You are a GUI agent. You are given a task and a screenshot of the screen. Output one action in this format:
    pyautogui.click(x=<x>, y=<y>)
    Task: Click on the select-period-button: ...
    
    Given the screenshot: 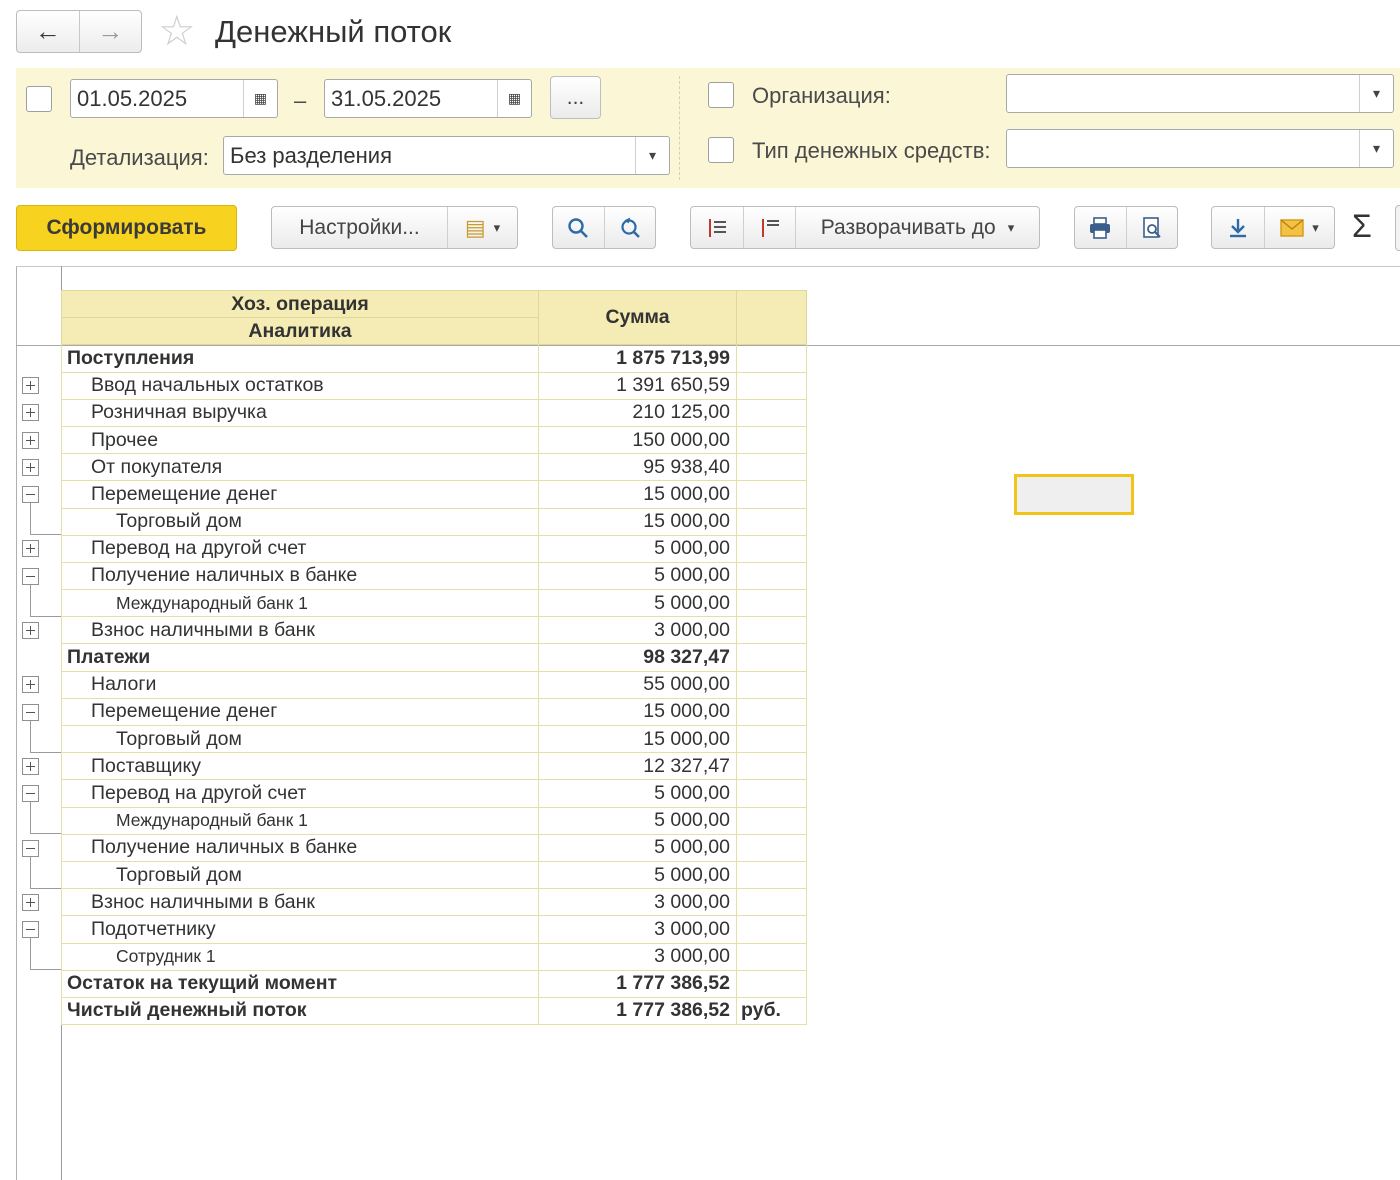 What is the action you would take?
    pyautogui.click(x=575, y=97)
    